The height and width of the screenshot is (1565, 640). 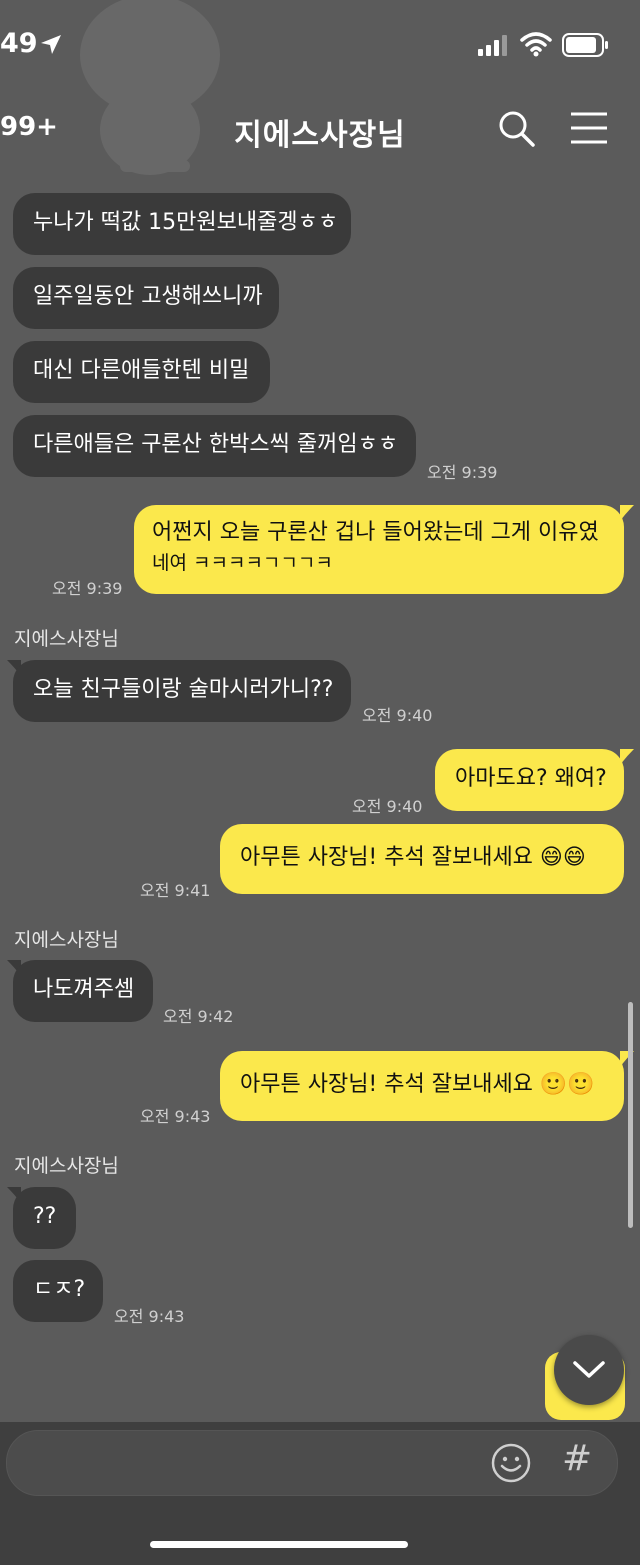 I want to click on outgoing-message: 아무튼 사장님! 추석 잘보내세요 😄😄, so click(x=422, y=859).